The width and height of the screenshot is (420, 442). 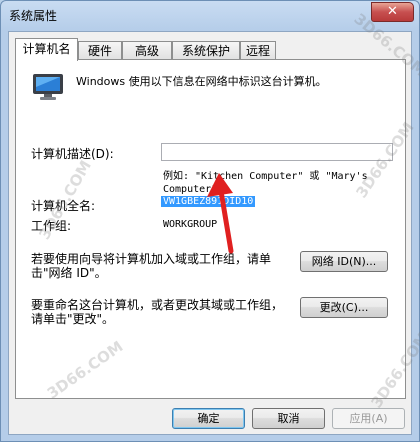 What do you see at coordinates (258, 50) in the screenshot?
I see `tab-remote: 远程` at bounding box center [258, 50].